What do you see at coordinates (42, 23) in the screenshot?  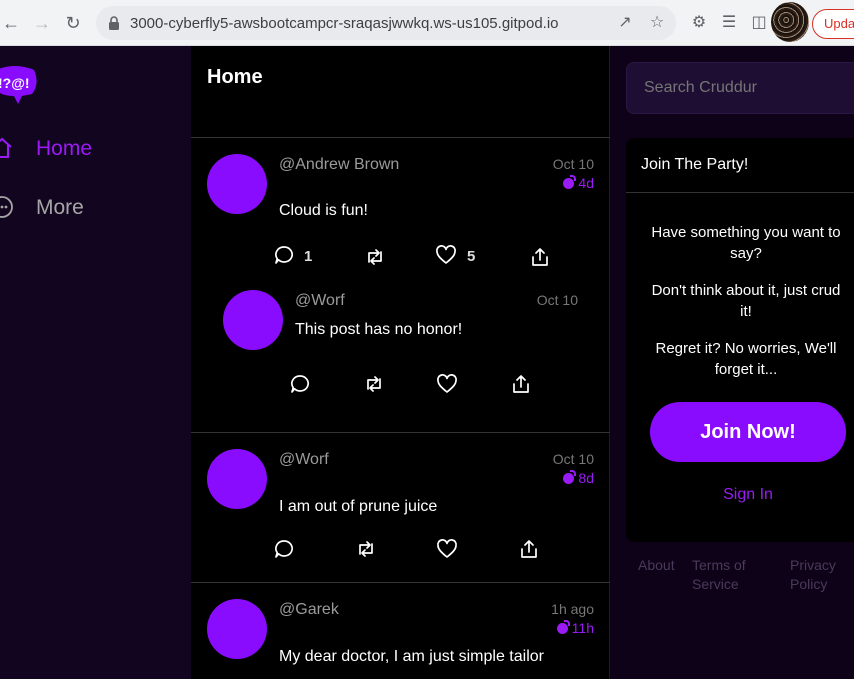 I see `forward-icon: →` at bounding box center [42, 23].